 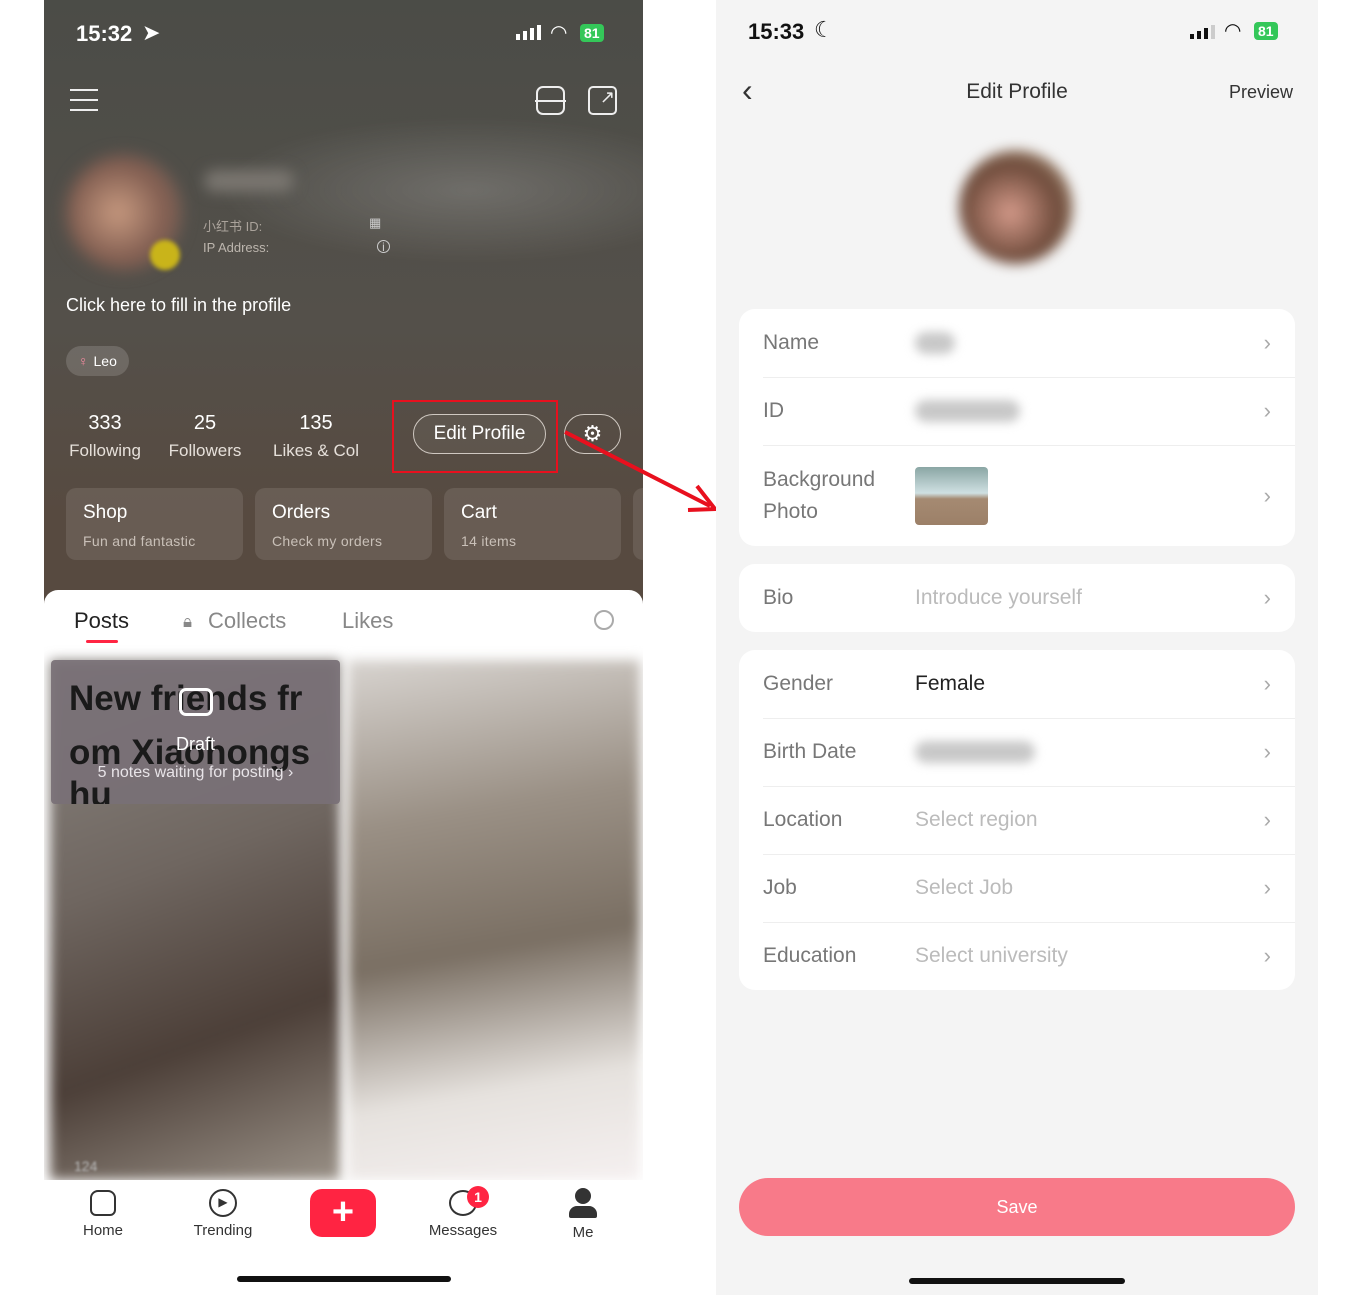 I want to click on row-label: Education, so click(x=810, y=955).